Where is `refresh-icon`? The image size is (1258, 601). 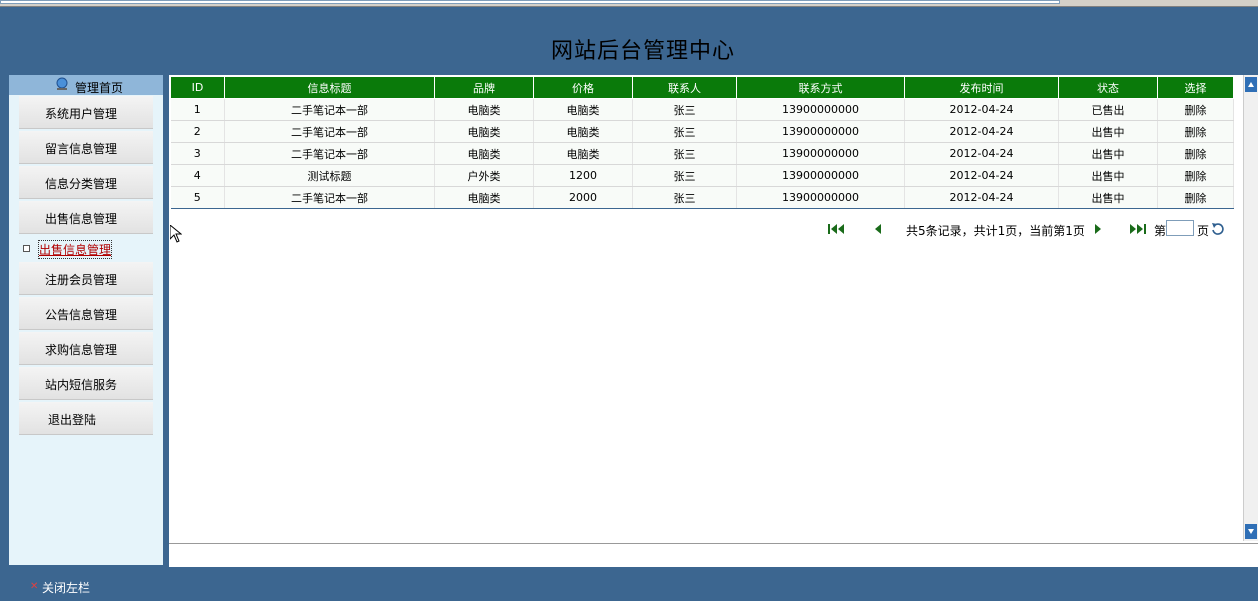
refresh-icon is located at coordinates (1218, 229).